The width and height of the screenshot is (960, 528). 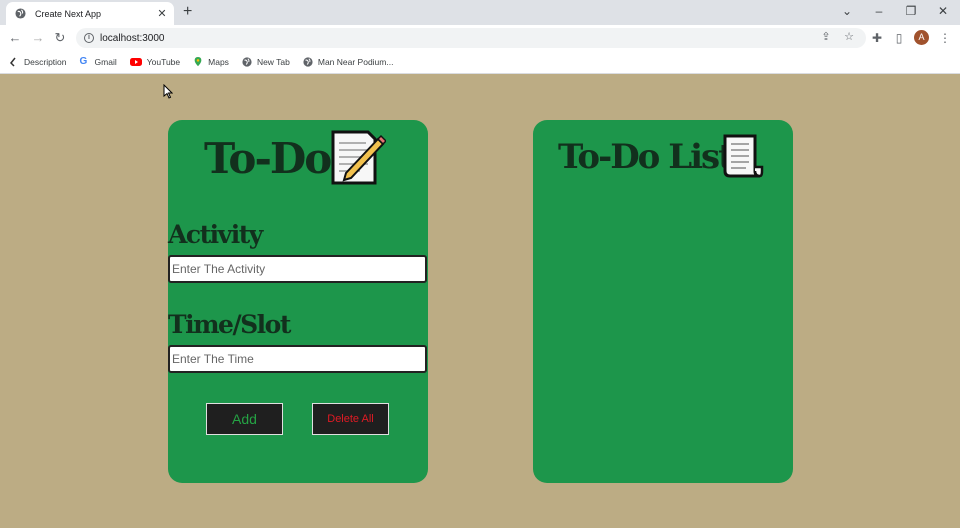 What do you see at coordinates (273, 61) in the screenshot?
I see `bookmark-label: New Tab` at bounding box center [273, 61].